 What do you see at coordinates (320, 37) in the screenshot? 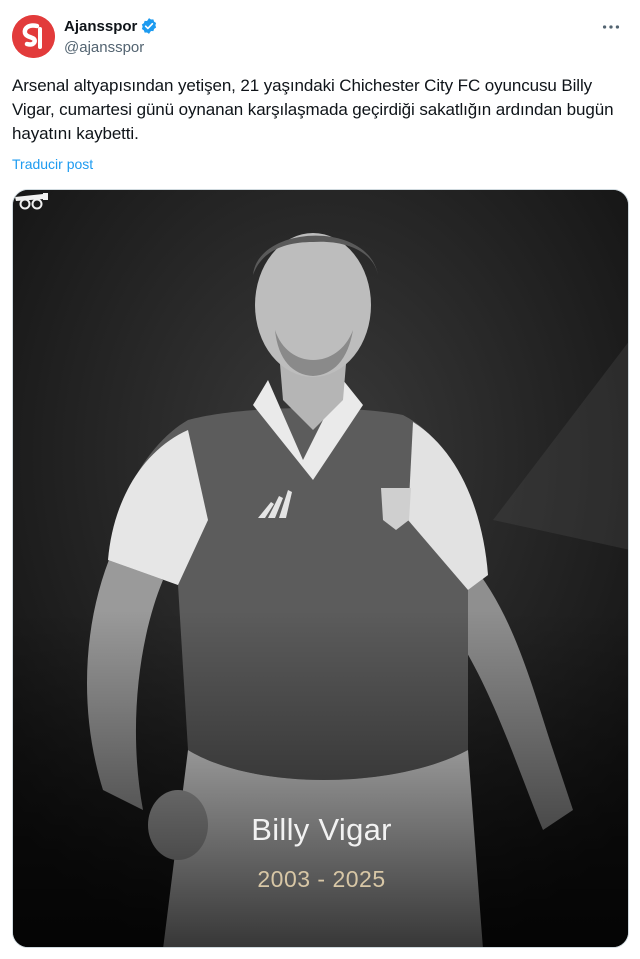
I see `tweet-header: Ajansspor @ajansspor` at bounding box center [320, 37].